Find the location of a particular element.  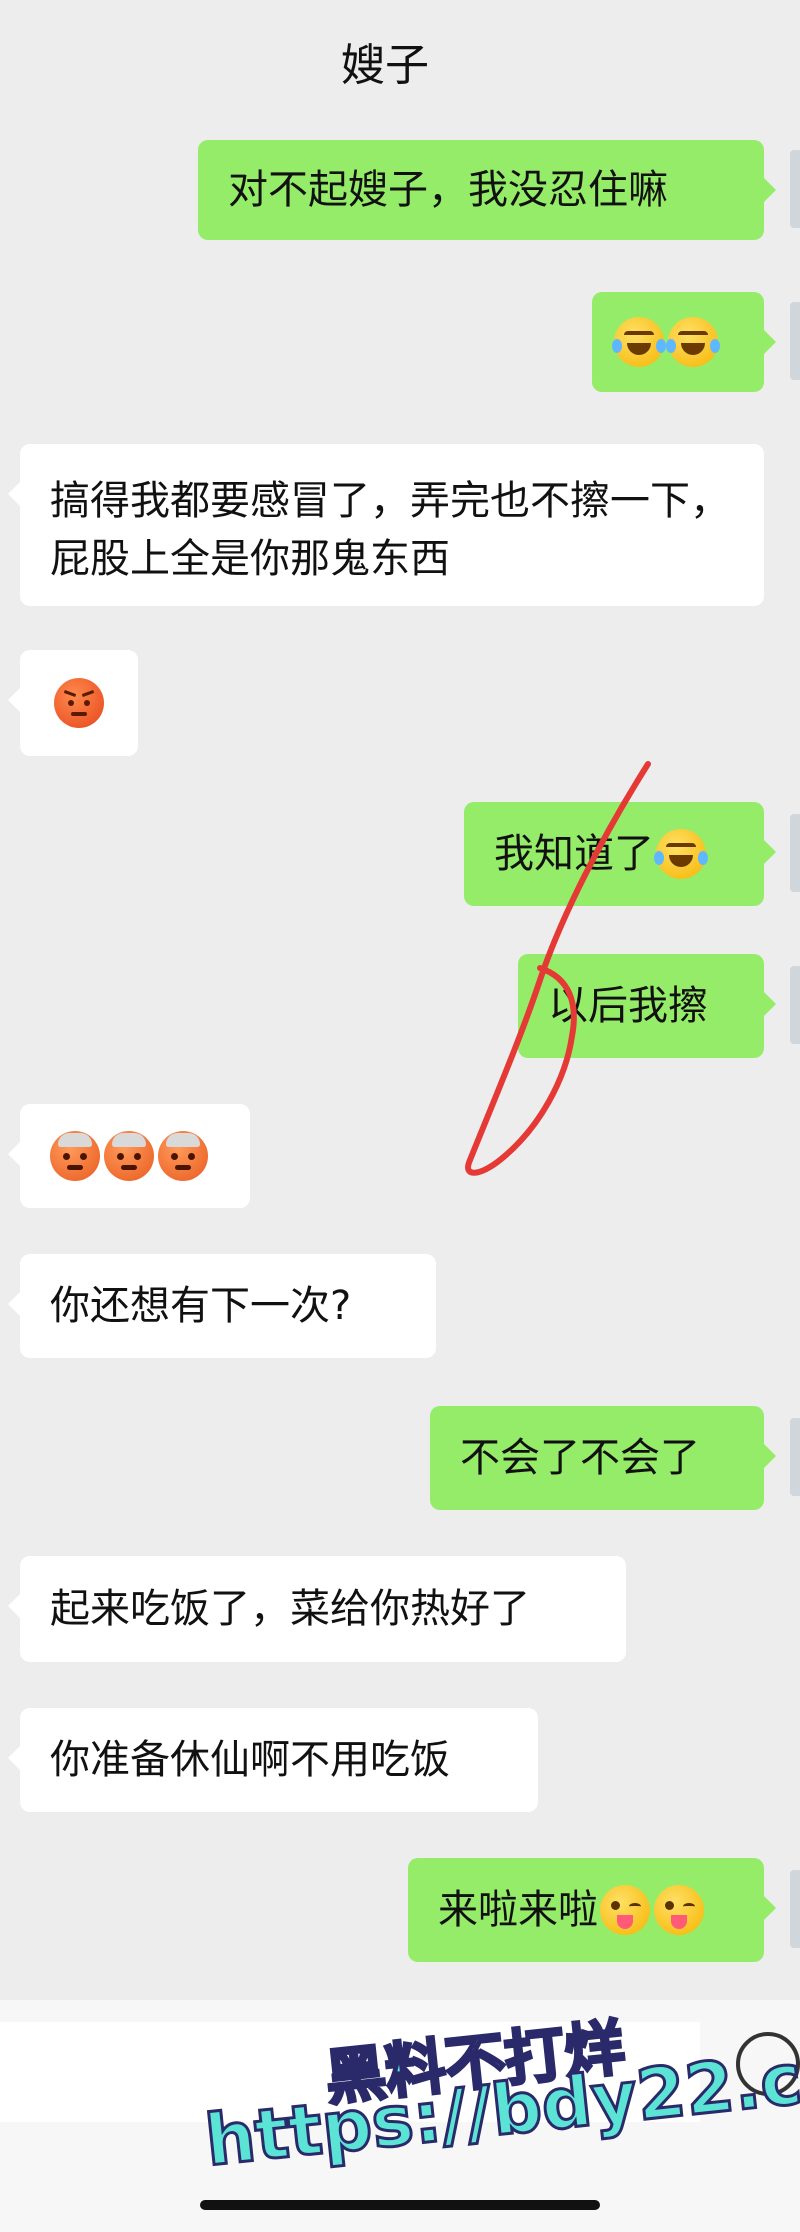

message-row-incoming: 起来吃饭了，菜给你热好了 is located at coordinates (400, 1609).